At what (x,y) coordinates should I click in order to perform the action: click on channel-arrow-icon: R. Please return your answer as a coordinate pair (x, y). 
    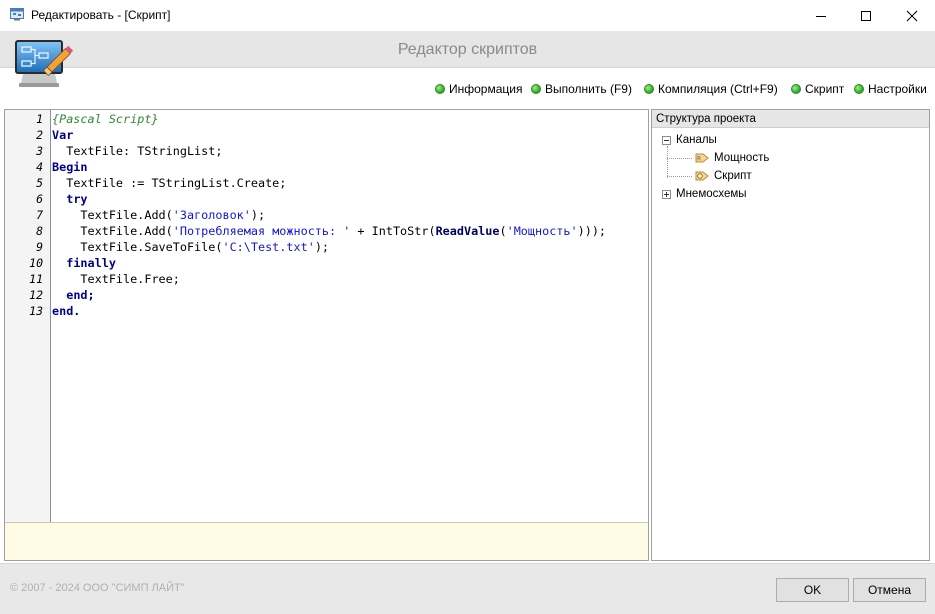
    Looking at the image, I should click on (702, 158).